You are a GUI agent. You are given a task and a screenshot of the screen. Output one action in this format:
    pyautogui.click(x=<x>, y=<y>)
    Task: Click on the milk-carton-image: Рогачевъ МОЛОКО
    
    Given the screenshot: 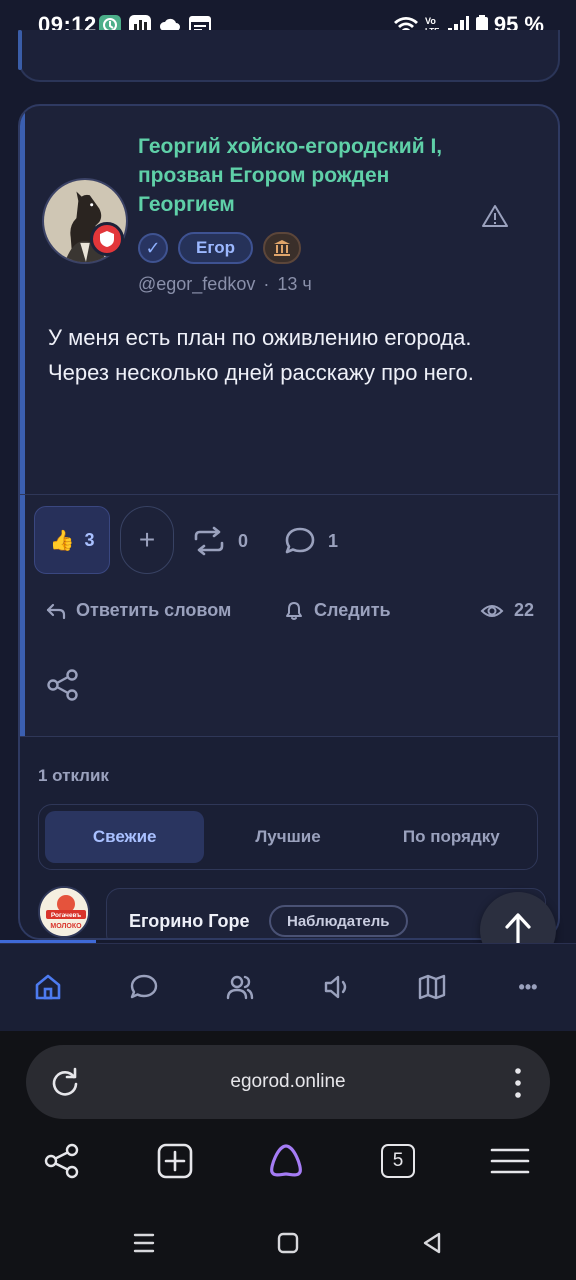 What is the action you would take?
    pyautogui.click(x=64, y=912)
    